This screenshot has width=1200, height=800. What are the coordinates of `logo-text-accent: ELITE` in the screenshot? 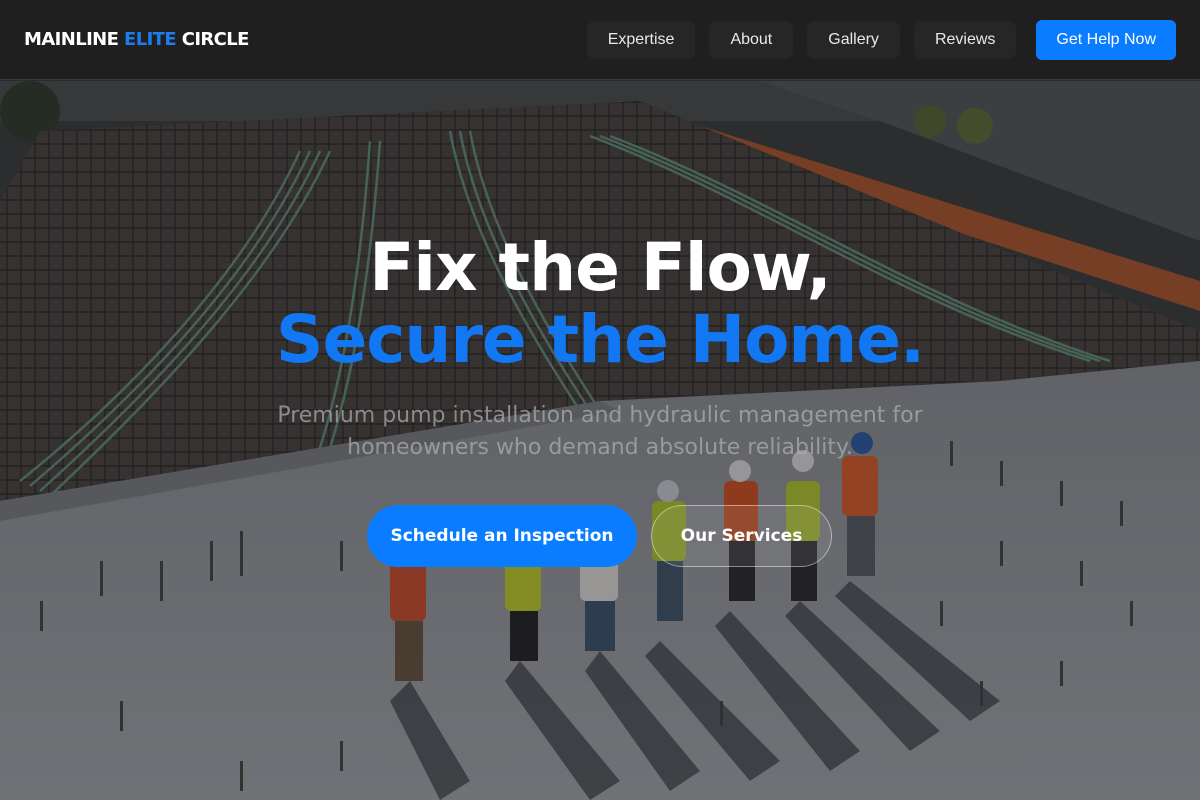 It's located at (150, 39).